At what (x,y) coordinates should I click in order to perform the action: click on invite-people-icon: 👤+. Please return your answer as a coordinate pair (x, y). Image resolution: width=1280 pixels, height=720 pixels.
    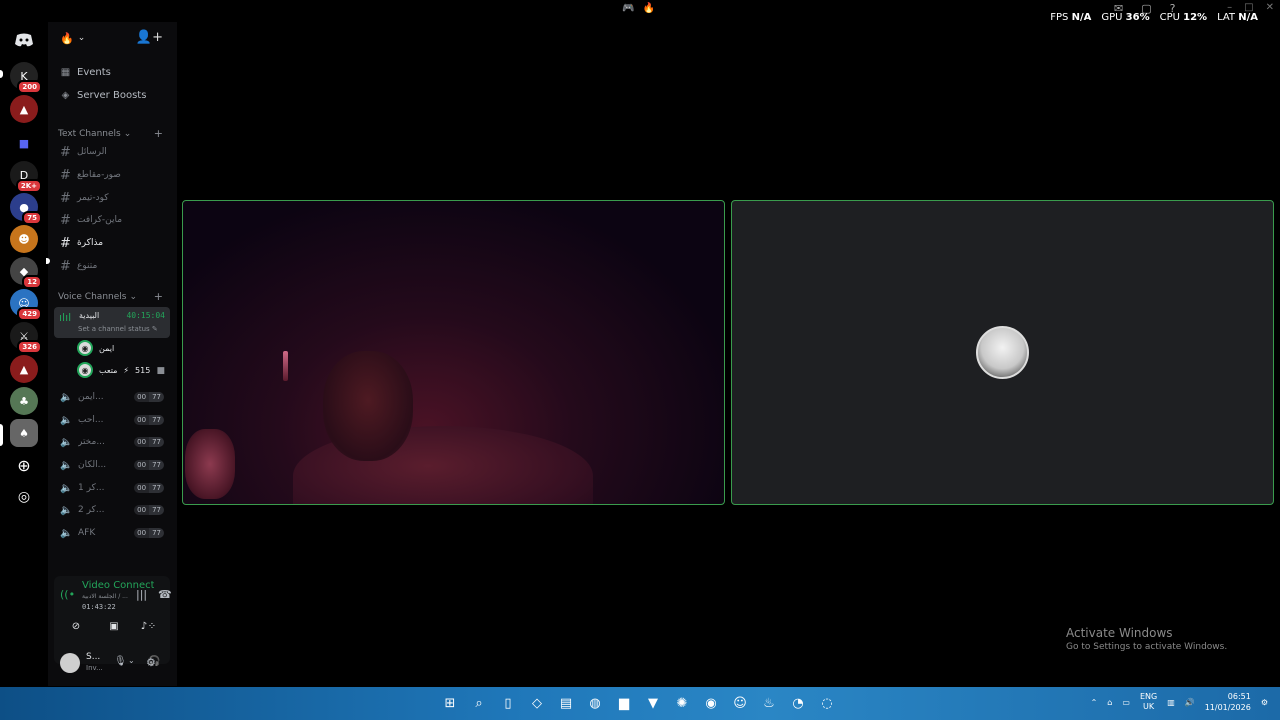
    Looking at the image, I should click on (149, 37).